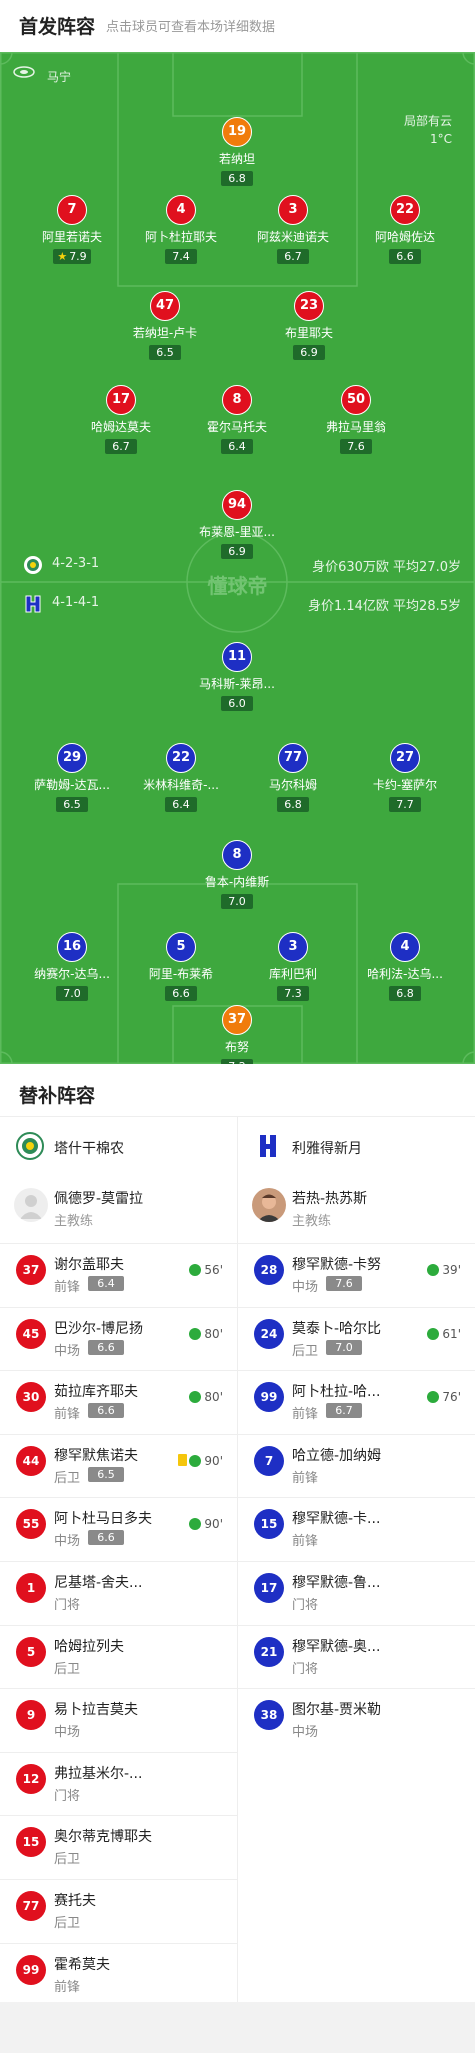 The image size is (475, 2053). I want to click on away-formation: 4-1-4-1, so click(76, 602).